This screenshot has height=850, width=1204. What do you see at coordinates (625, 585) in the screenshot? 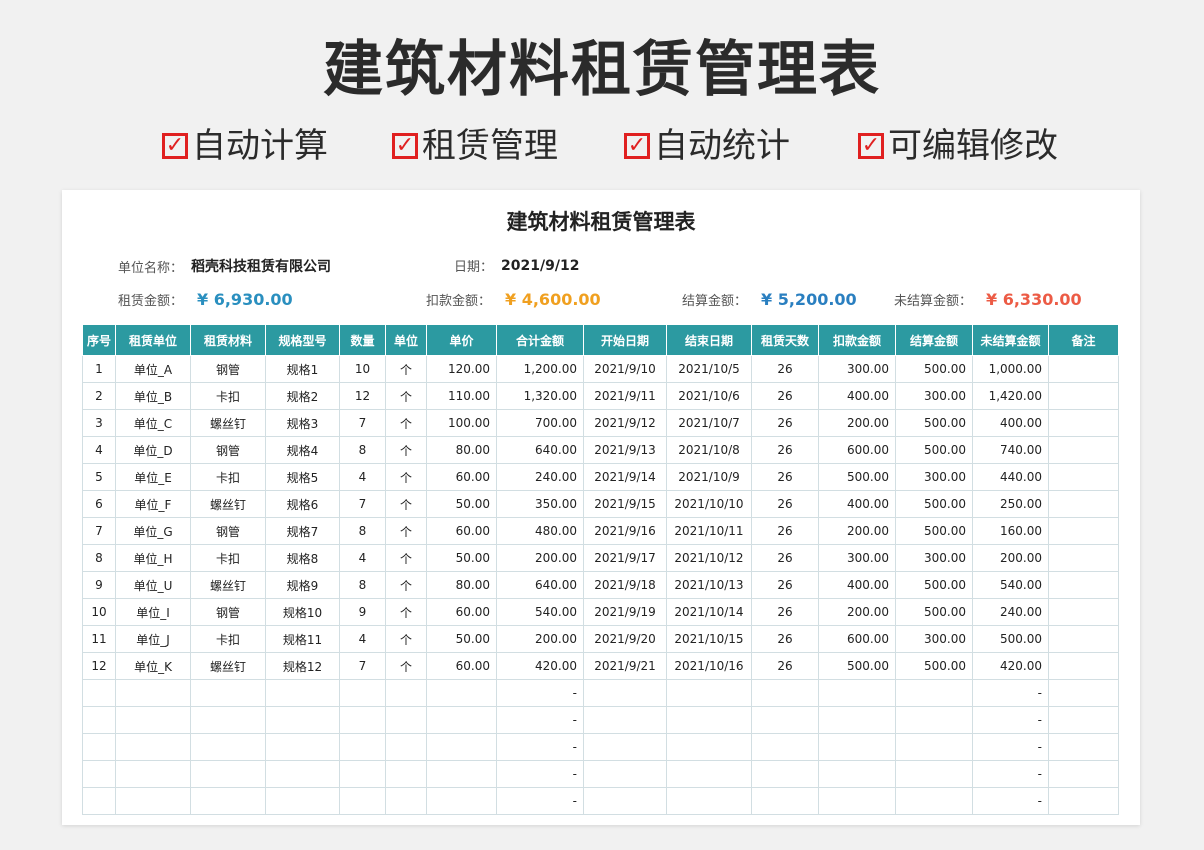
I see `table-cell: 2021/9/18` at bounding box center [625, 585].